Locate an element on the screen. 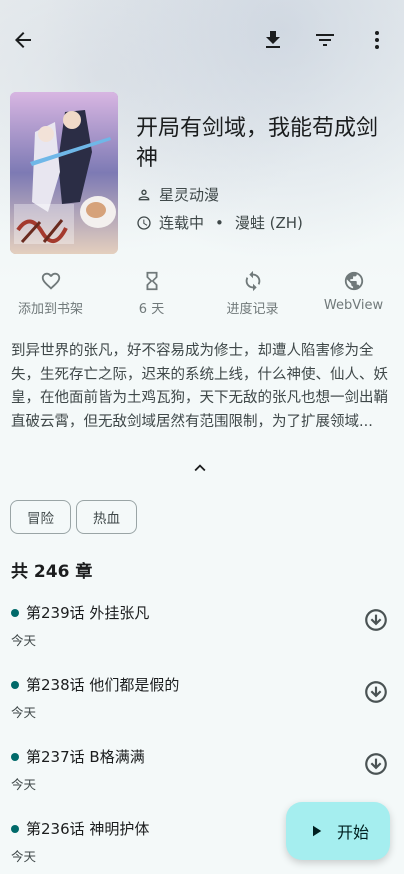 The width and height of the screenshot is (404, 874). download-icon is located at coordinates (273, 39).